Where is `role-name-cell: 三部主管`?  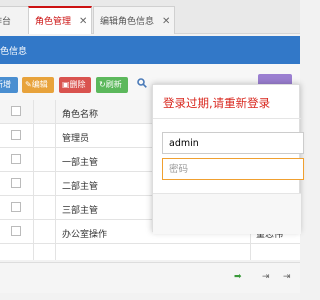 role-name-cell: 三部主管 is located at coordinates (80, 211).